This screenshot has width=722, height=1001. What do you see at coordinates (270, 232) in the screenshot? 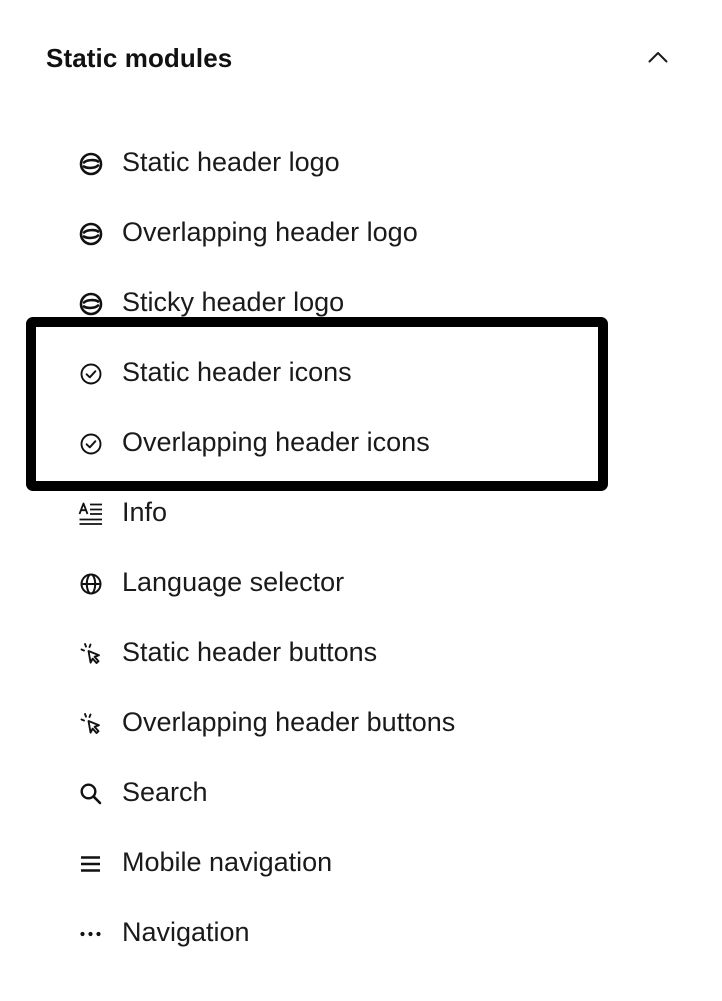
I see `module-label: Overlapping header logo` at bounding box center [270, 232].